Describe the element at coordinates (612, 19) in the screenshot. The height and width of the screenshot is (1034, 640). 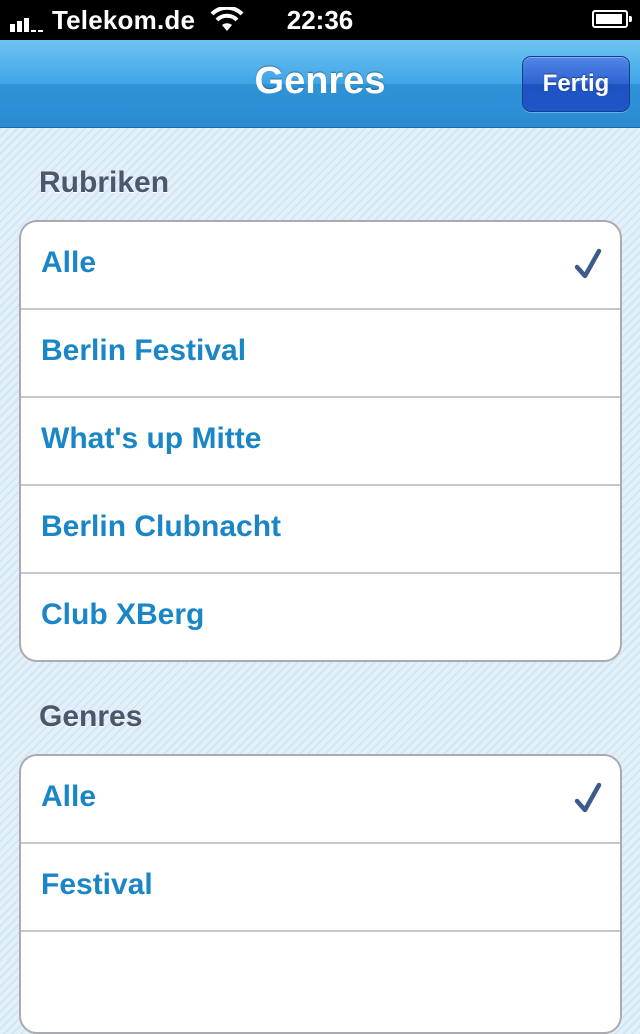
I see `battery-icon` at that location.